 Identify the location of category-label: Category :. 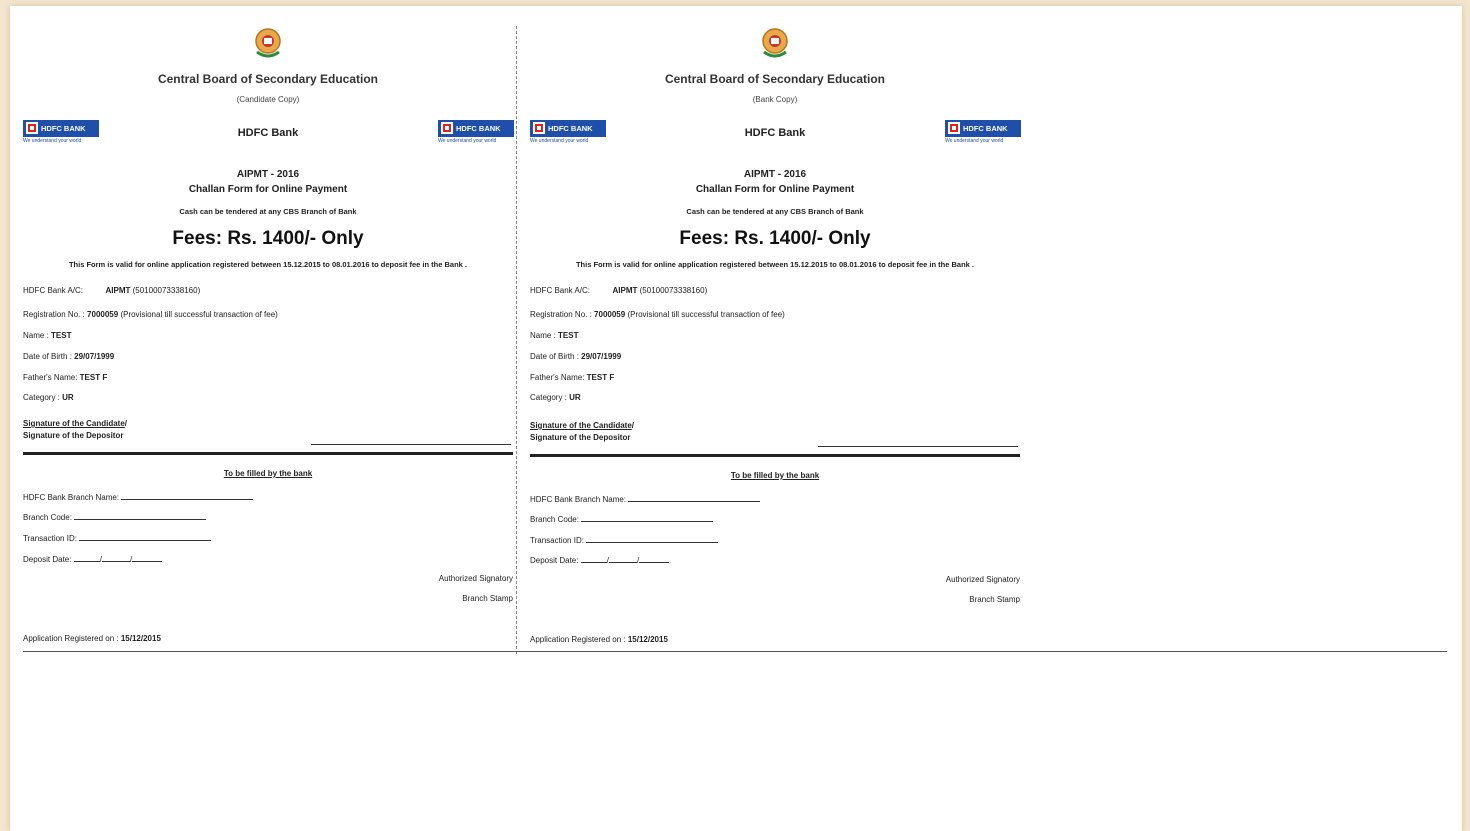
(548, 397).